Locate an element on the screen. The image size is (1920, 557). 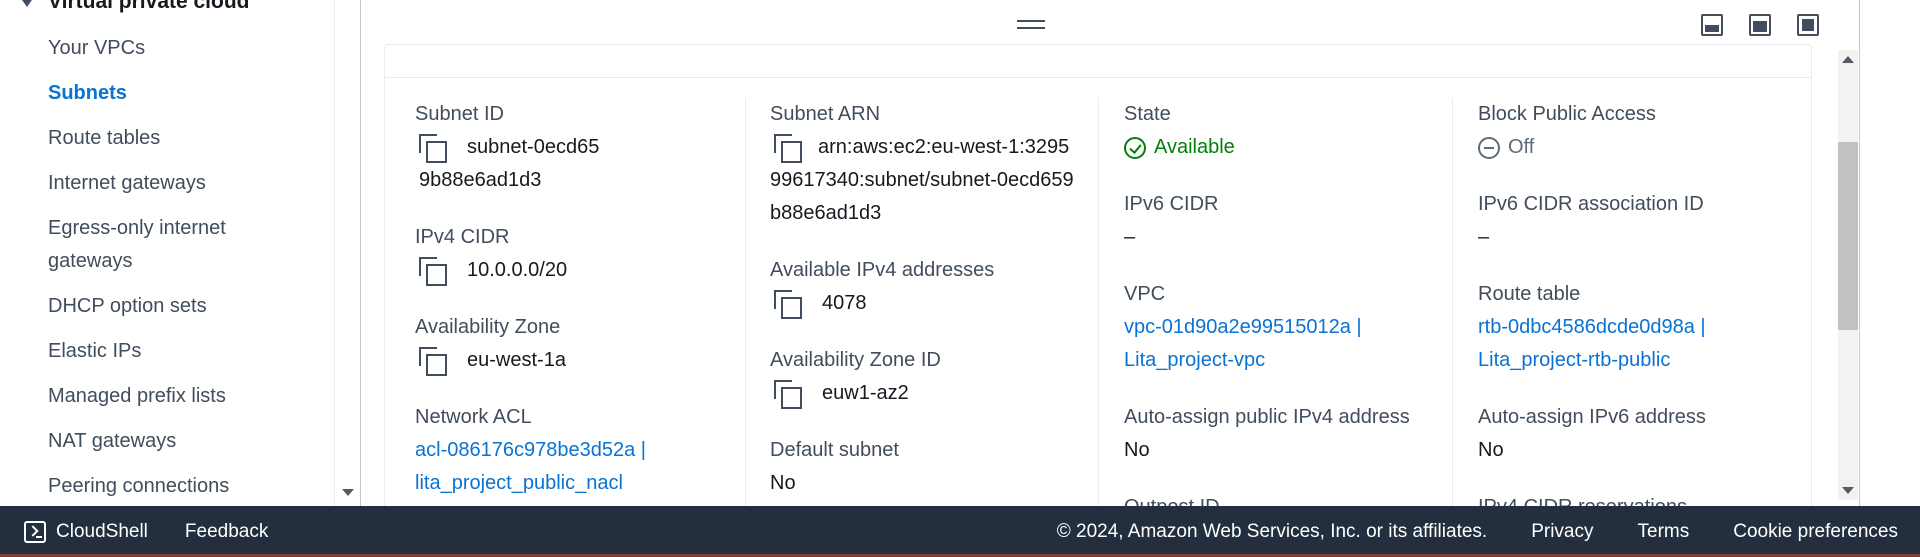
feedback-link: Feedback is located at coordinates (226, 532).